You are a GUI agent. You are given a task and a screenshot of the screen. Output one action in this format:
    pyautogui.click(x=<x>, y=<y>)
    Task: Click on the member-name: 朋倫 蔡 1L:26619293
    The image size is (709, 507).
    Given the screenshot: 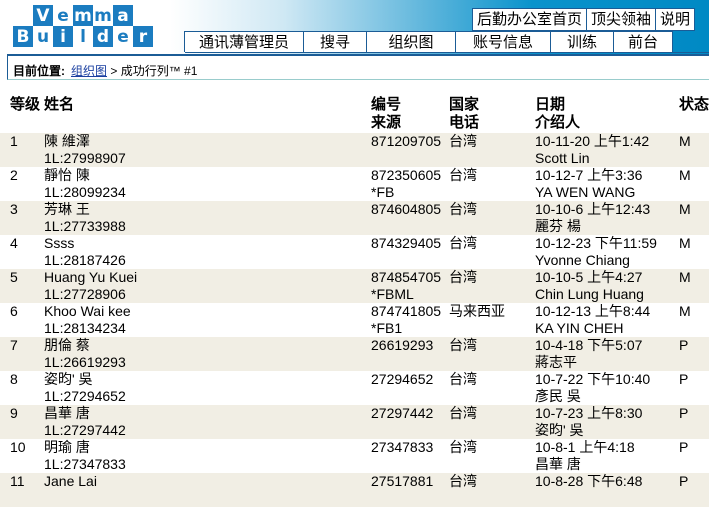 What is the action you would take?
    pyautogui.click(x=85, y=353)
    